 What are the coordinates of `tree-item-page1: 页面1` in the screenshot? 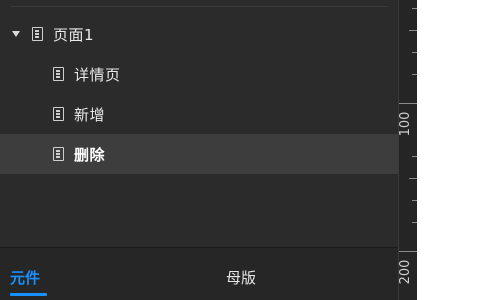 It's located at (199, 34).